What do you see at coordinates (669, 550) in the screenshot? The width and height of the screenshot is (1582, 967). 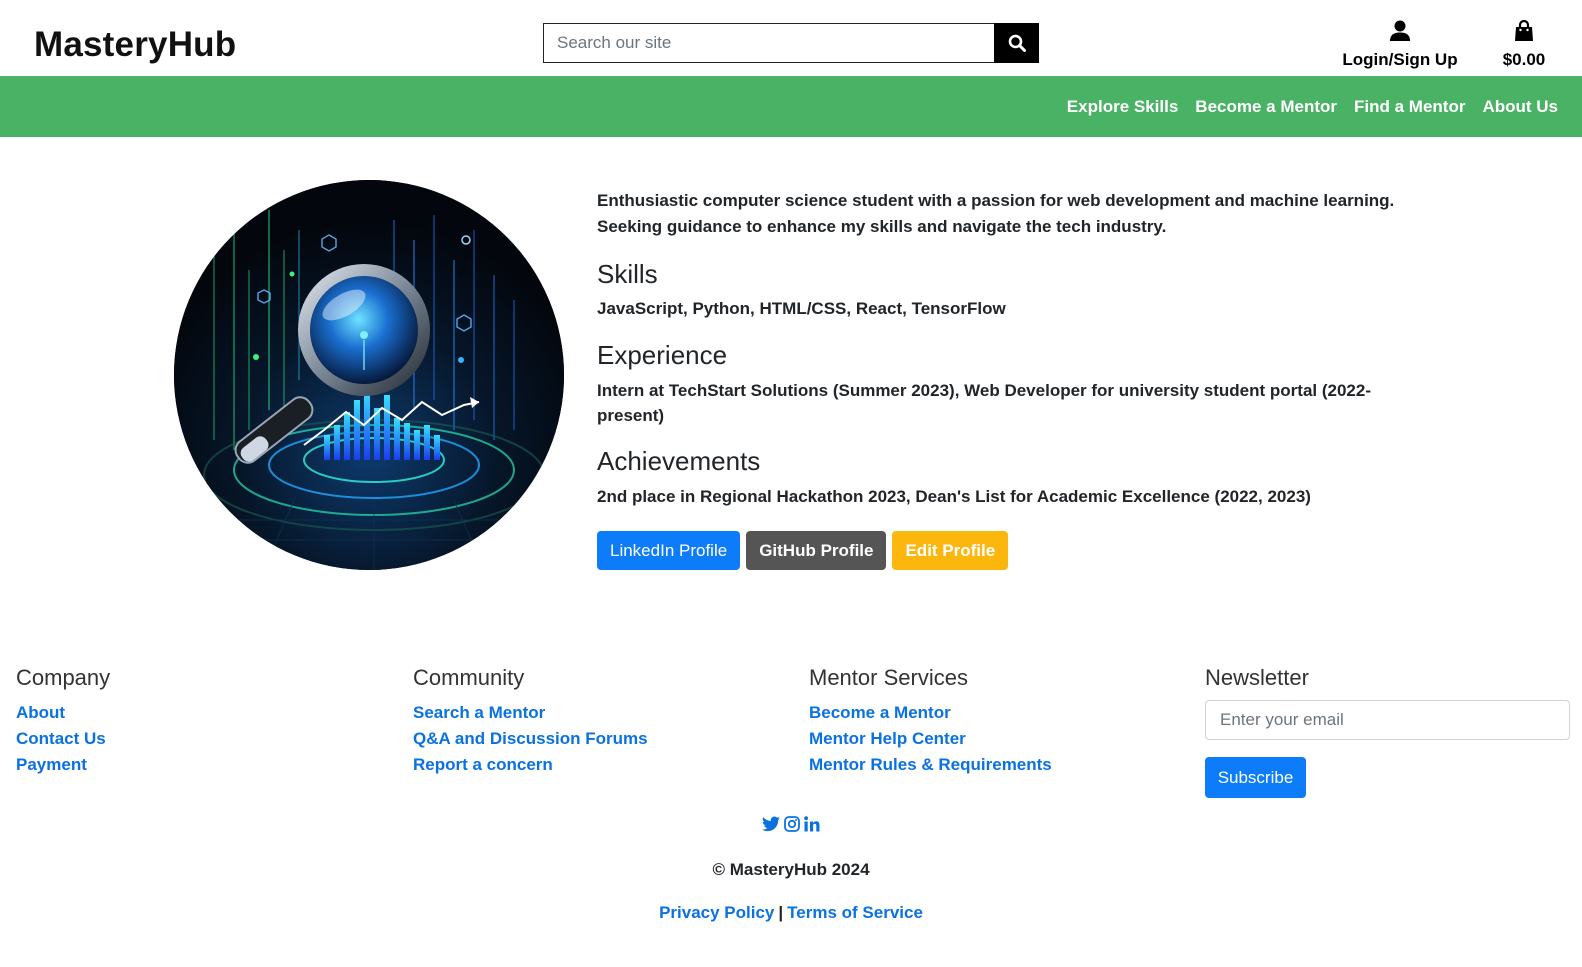 I see `linkedin-profile-button: LinkedIn Profile` at bounding box center [669, 550].